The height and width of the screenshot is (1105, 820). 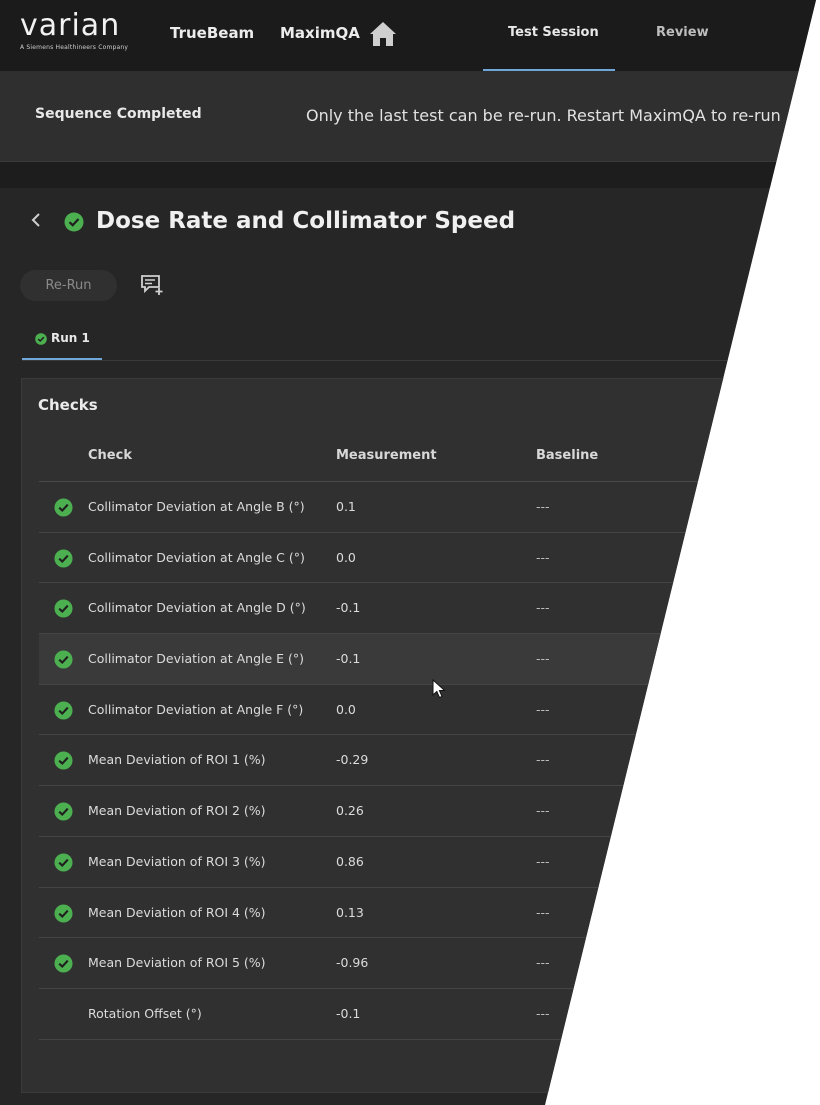 I want to click on table-row: Mean Deviation of ROI 2 (%) 0.26 ---, so click(x=409, y=811).